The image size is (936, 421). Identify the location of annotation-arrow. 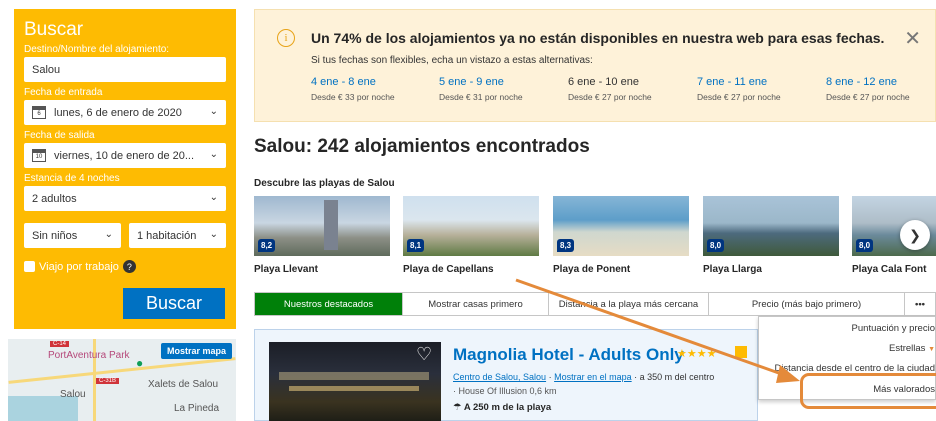
(657, 330).